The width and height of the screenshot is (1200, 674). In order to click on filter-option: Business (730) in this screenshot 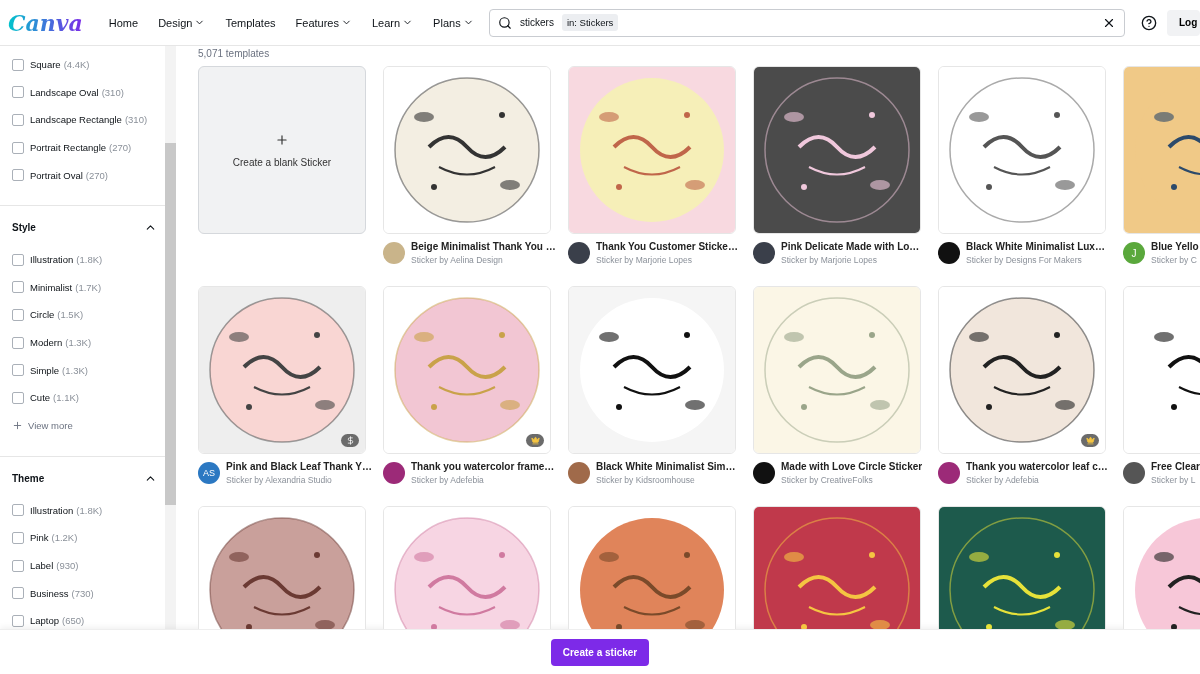, I will do `click(88, 593)`.